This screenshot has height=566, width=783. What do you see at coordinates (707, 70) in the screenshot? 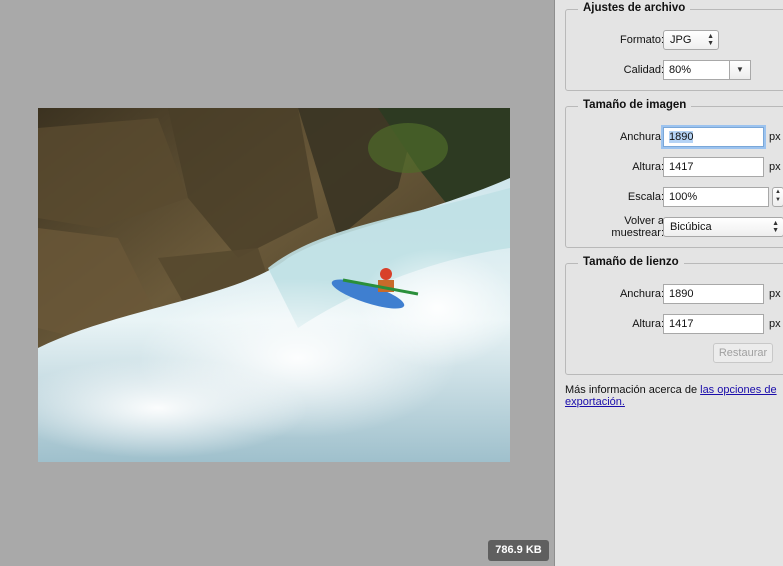
I see `quality-combo: 80% ▼` at bounding box center [707, 70].